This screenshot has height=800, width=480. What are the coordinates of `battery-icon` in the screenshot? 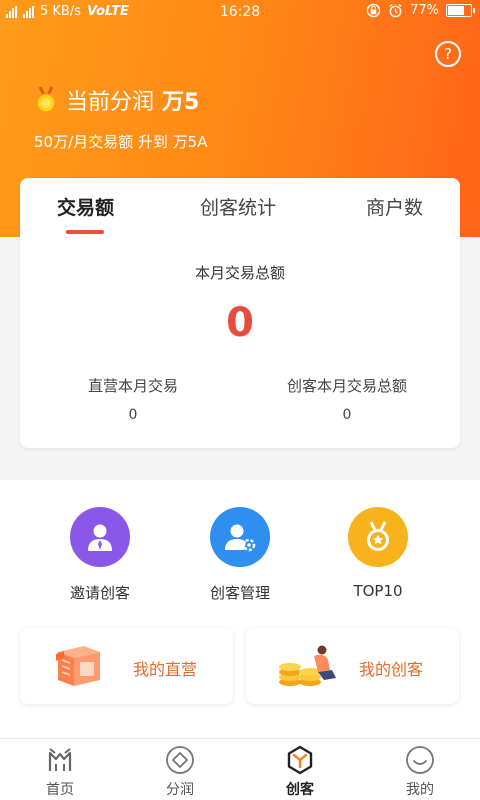 It's located at (460, 10).